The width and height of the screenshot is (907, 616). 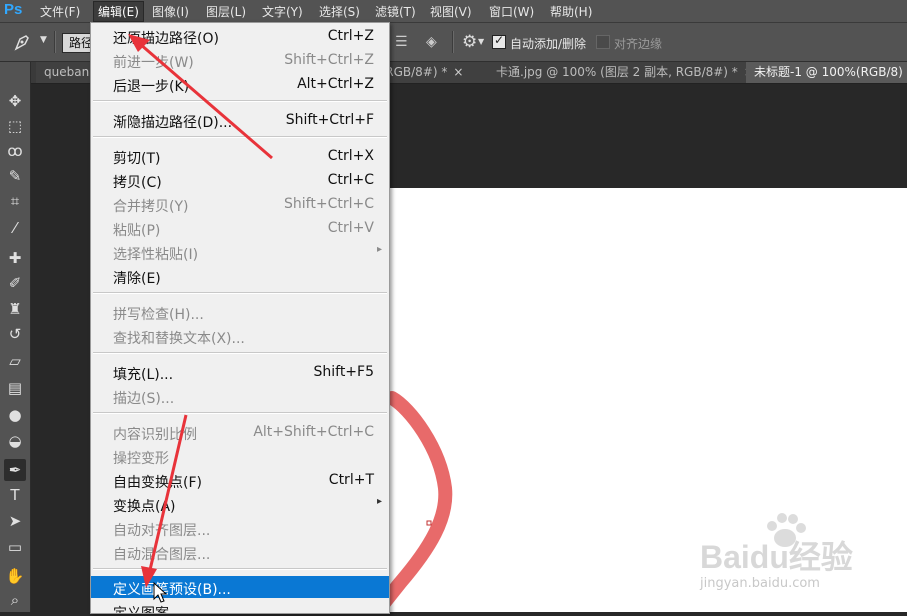 I want to click on menu-item-paste: 粘贴(P) Ctrl+V, so click(x=240, y=228).